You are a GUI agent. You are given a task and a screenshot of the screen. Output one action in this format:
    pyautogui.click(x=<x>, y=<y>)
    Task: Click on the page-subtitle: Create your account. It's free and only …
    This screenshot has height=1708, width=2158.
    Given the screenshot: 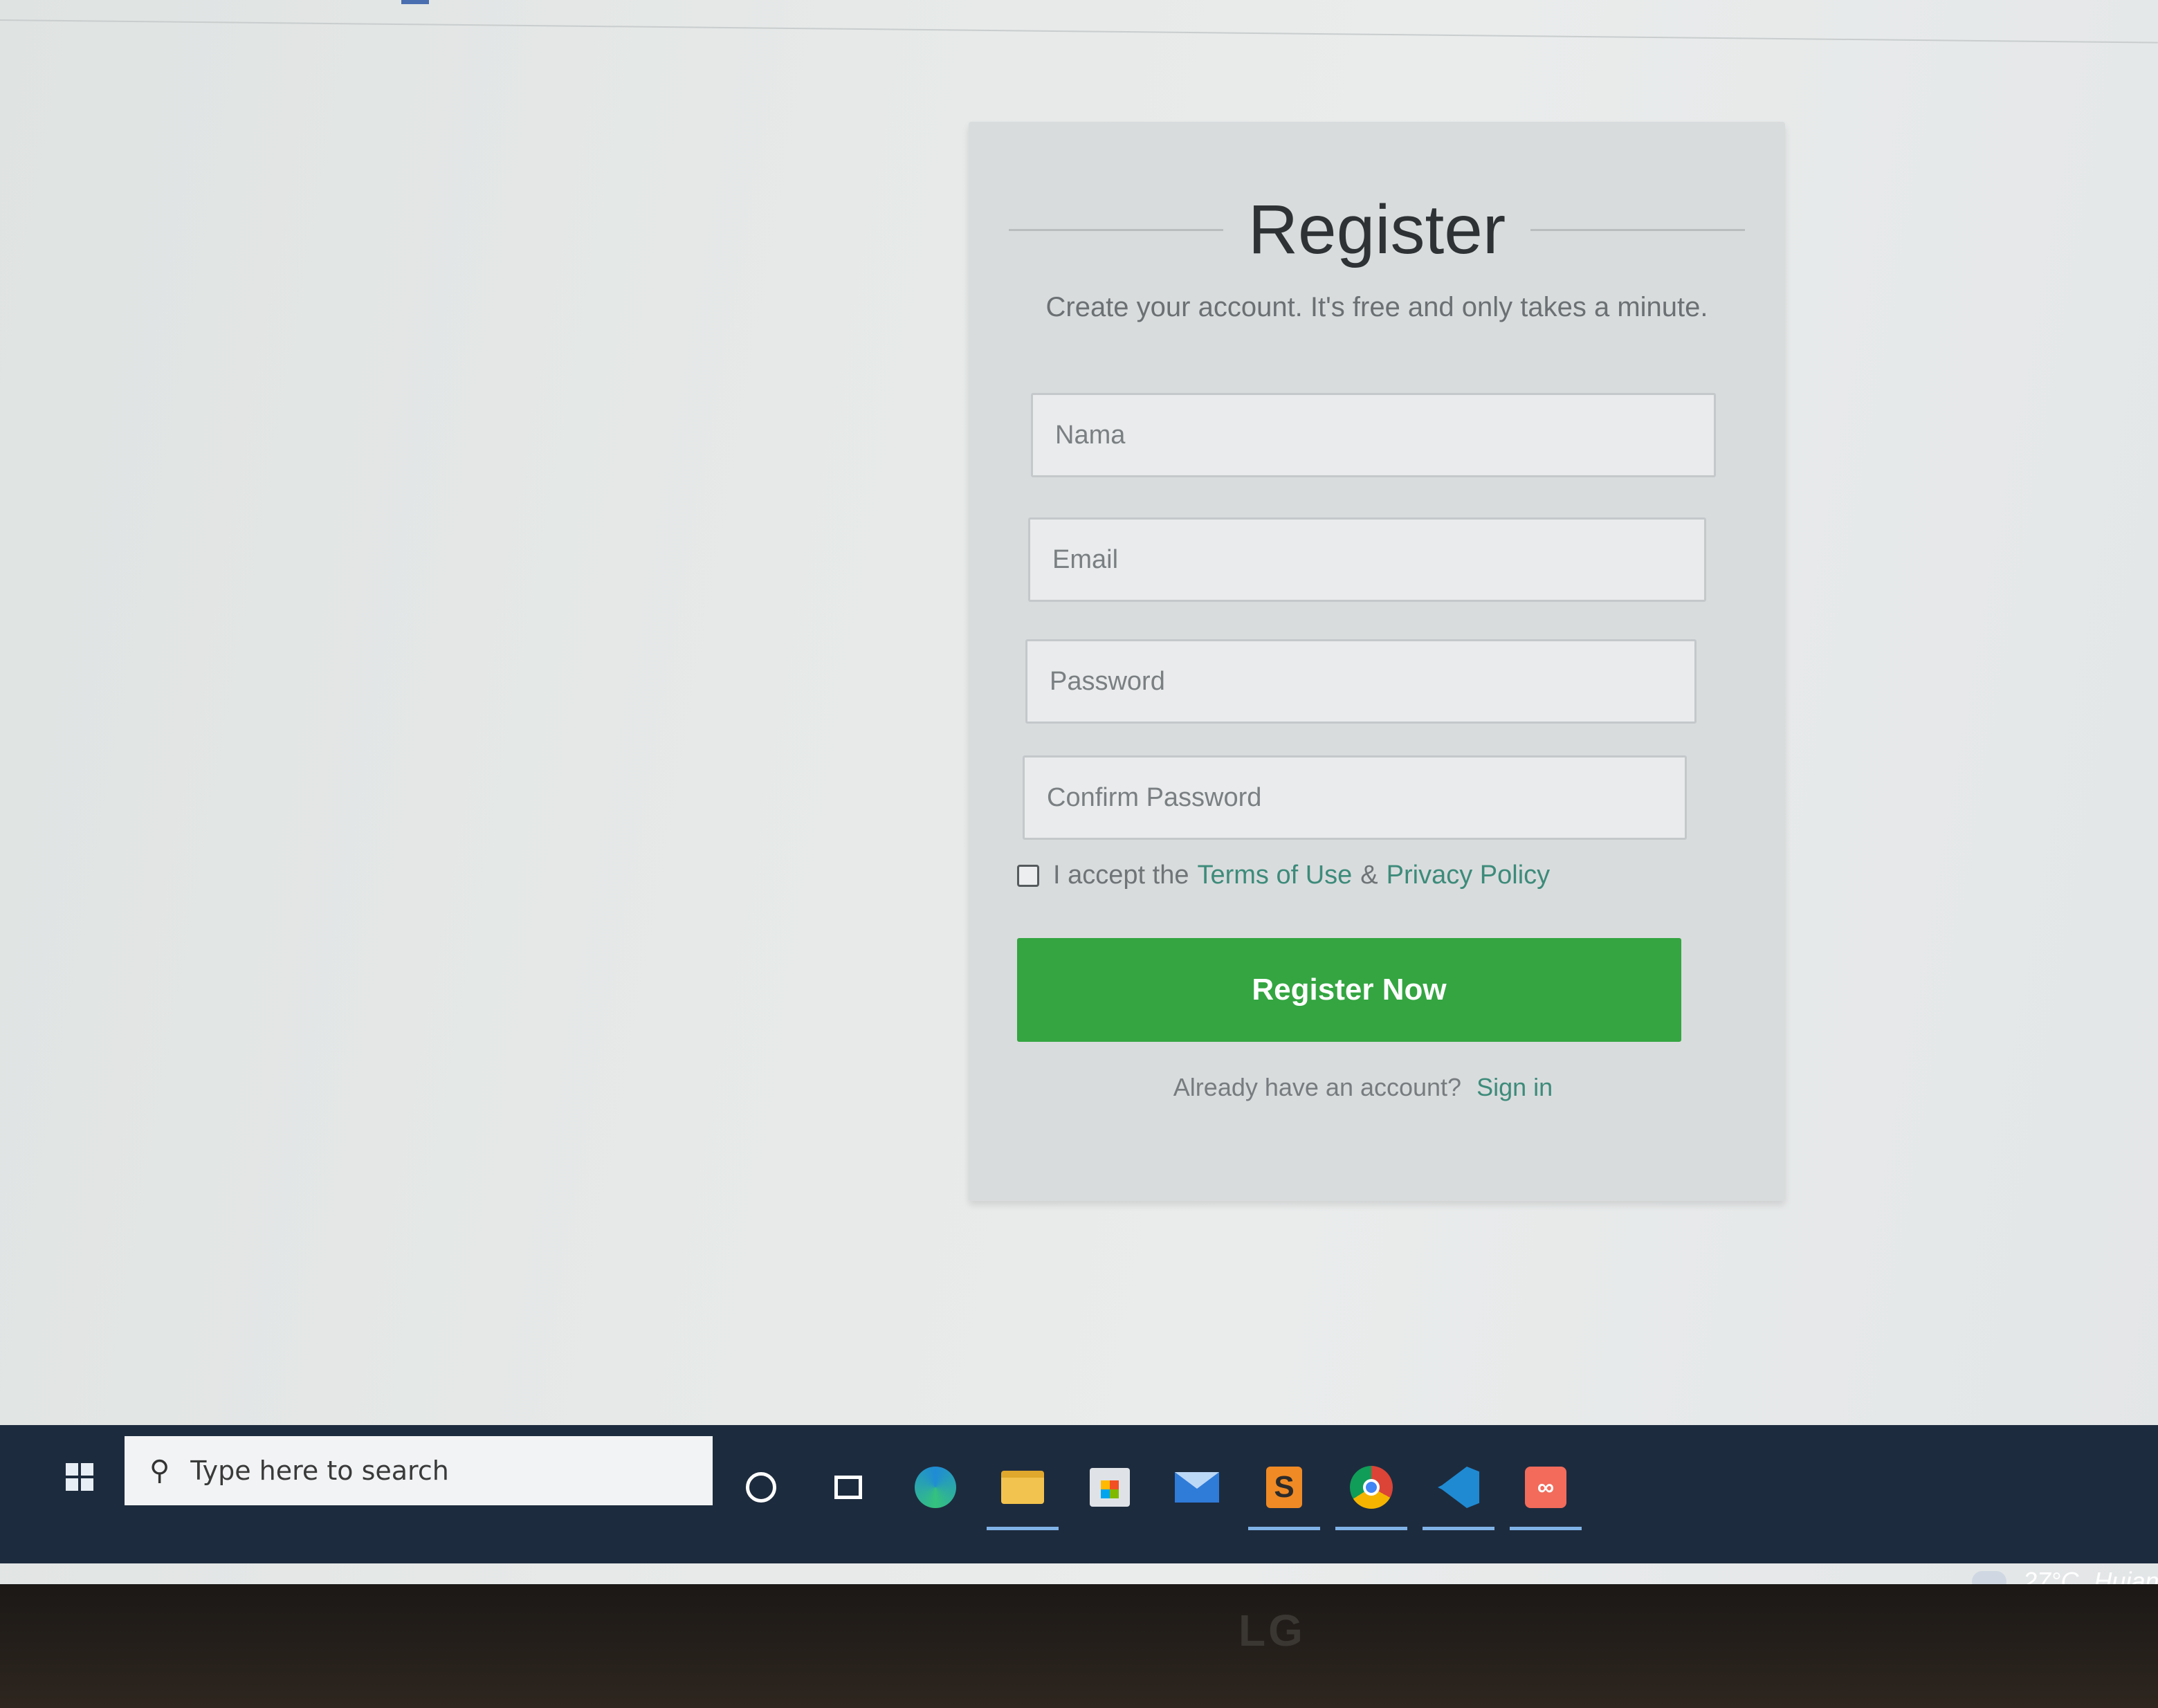 What is the action you would take?
    pyautogui.click(x=1376, y=307)
    